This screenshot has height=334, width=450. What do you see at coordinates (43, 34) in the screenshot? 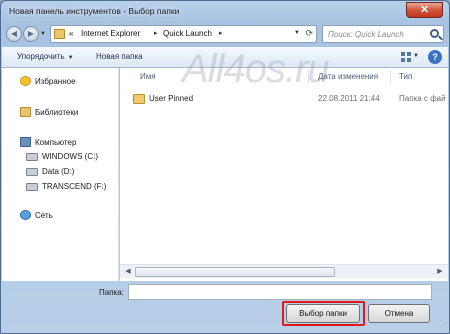
I see `recent-pages-dropdown-icon: ▼` at bounding box center [43, 34].